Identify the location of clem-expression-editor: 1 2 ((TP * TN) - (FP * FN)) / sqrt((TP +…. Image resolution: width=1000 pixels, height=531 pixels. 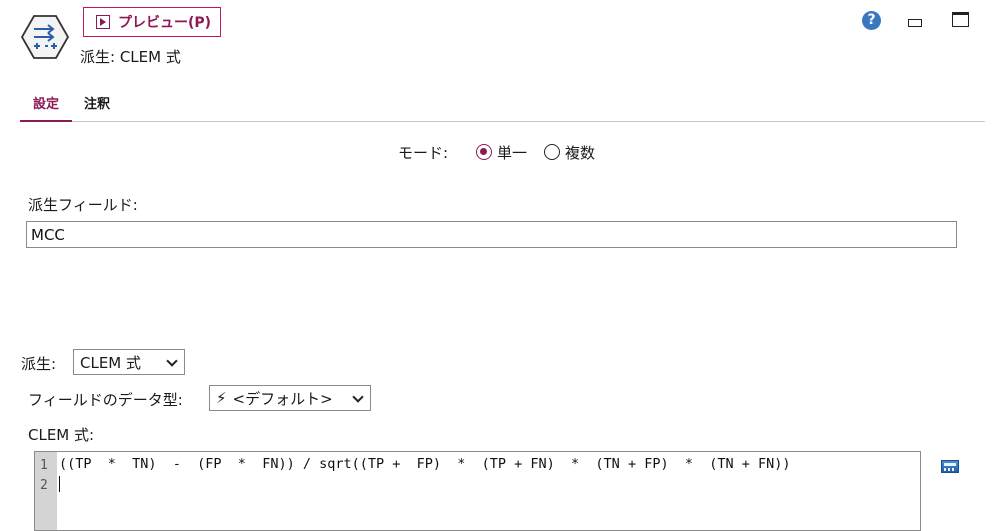
(477, 491).